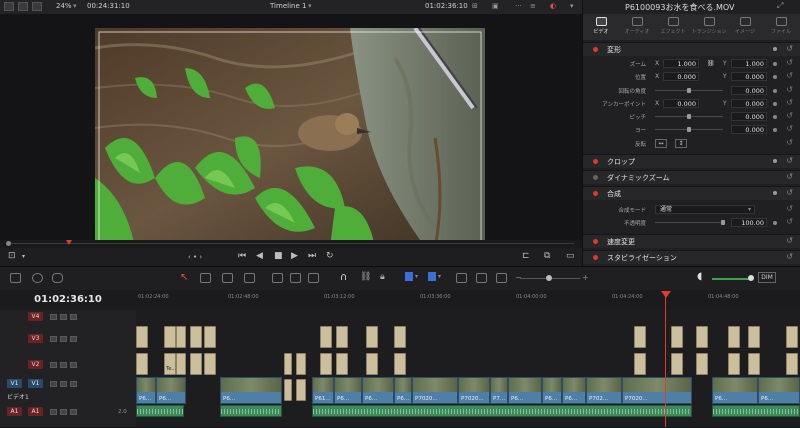 Image resolution: width=800 pixels, height=428 pixels. Describe the element at coordinates (14, 411) in the screenshot. I see `source-patch-a1: A1` at that location.